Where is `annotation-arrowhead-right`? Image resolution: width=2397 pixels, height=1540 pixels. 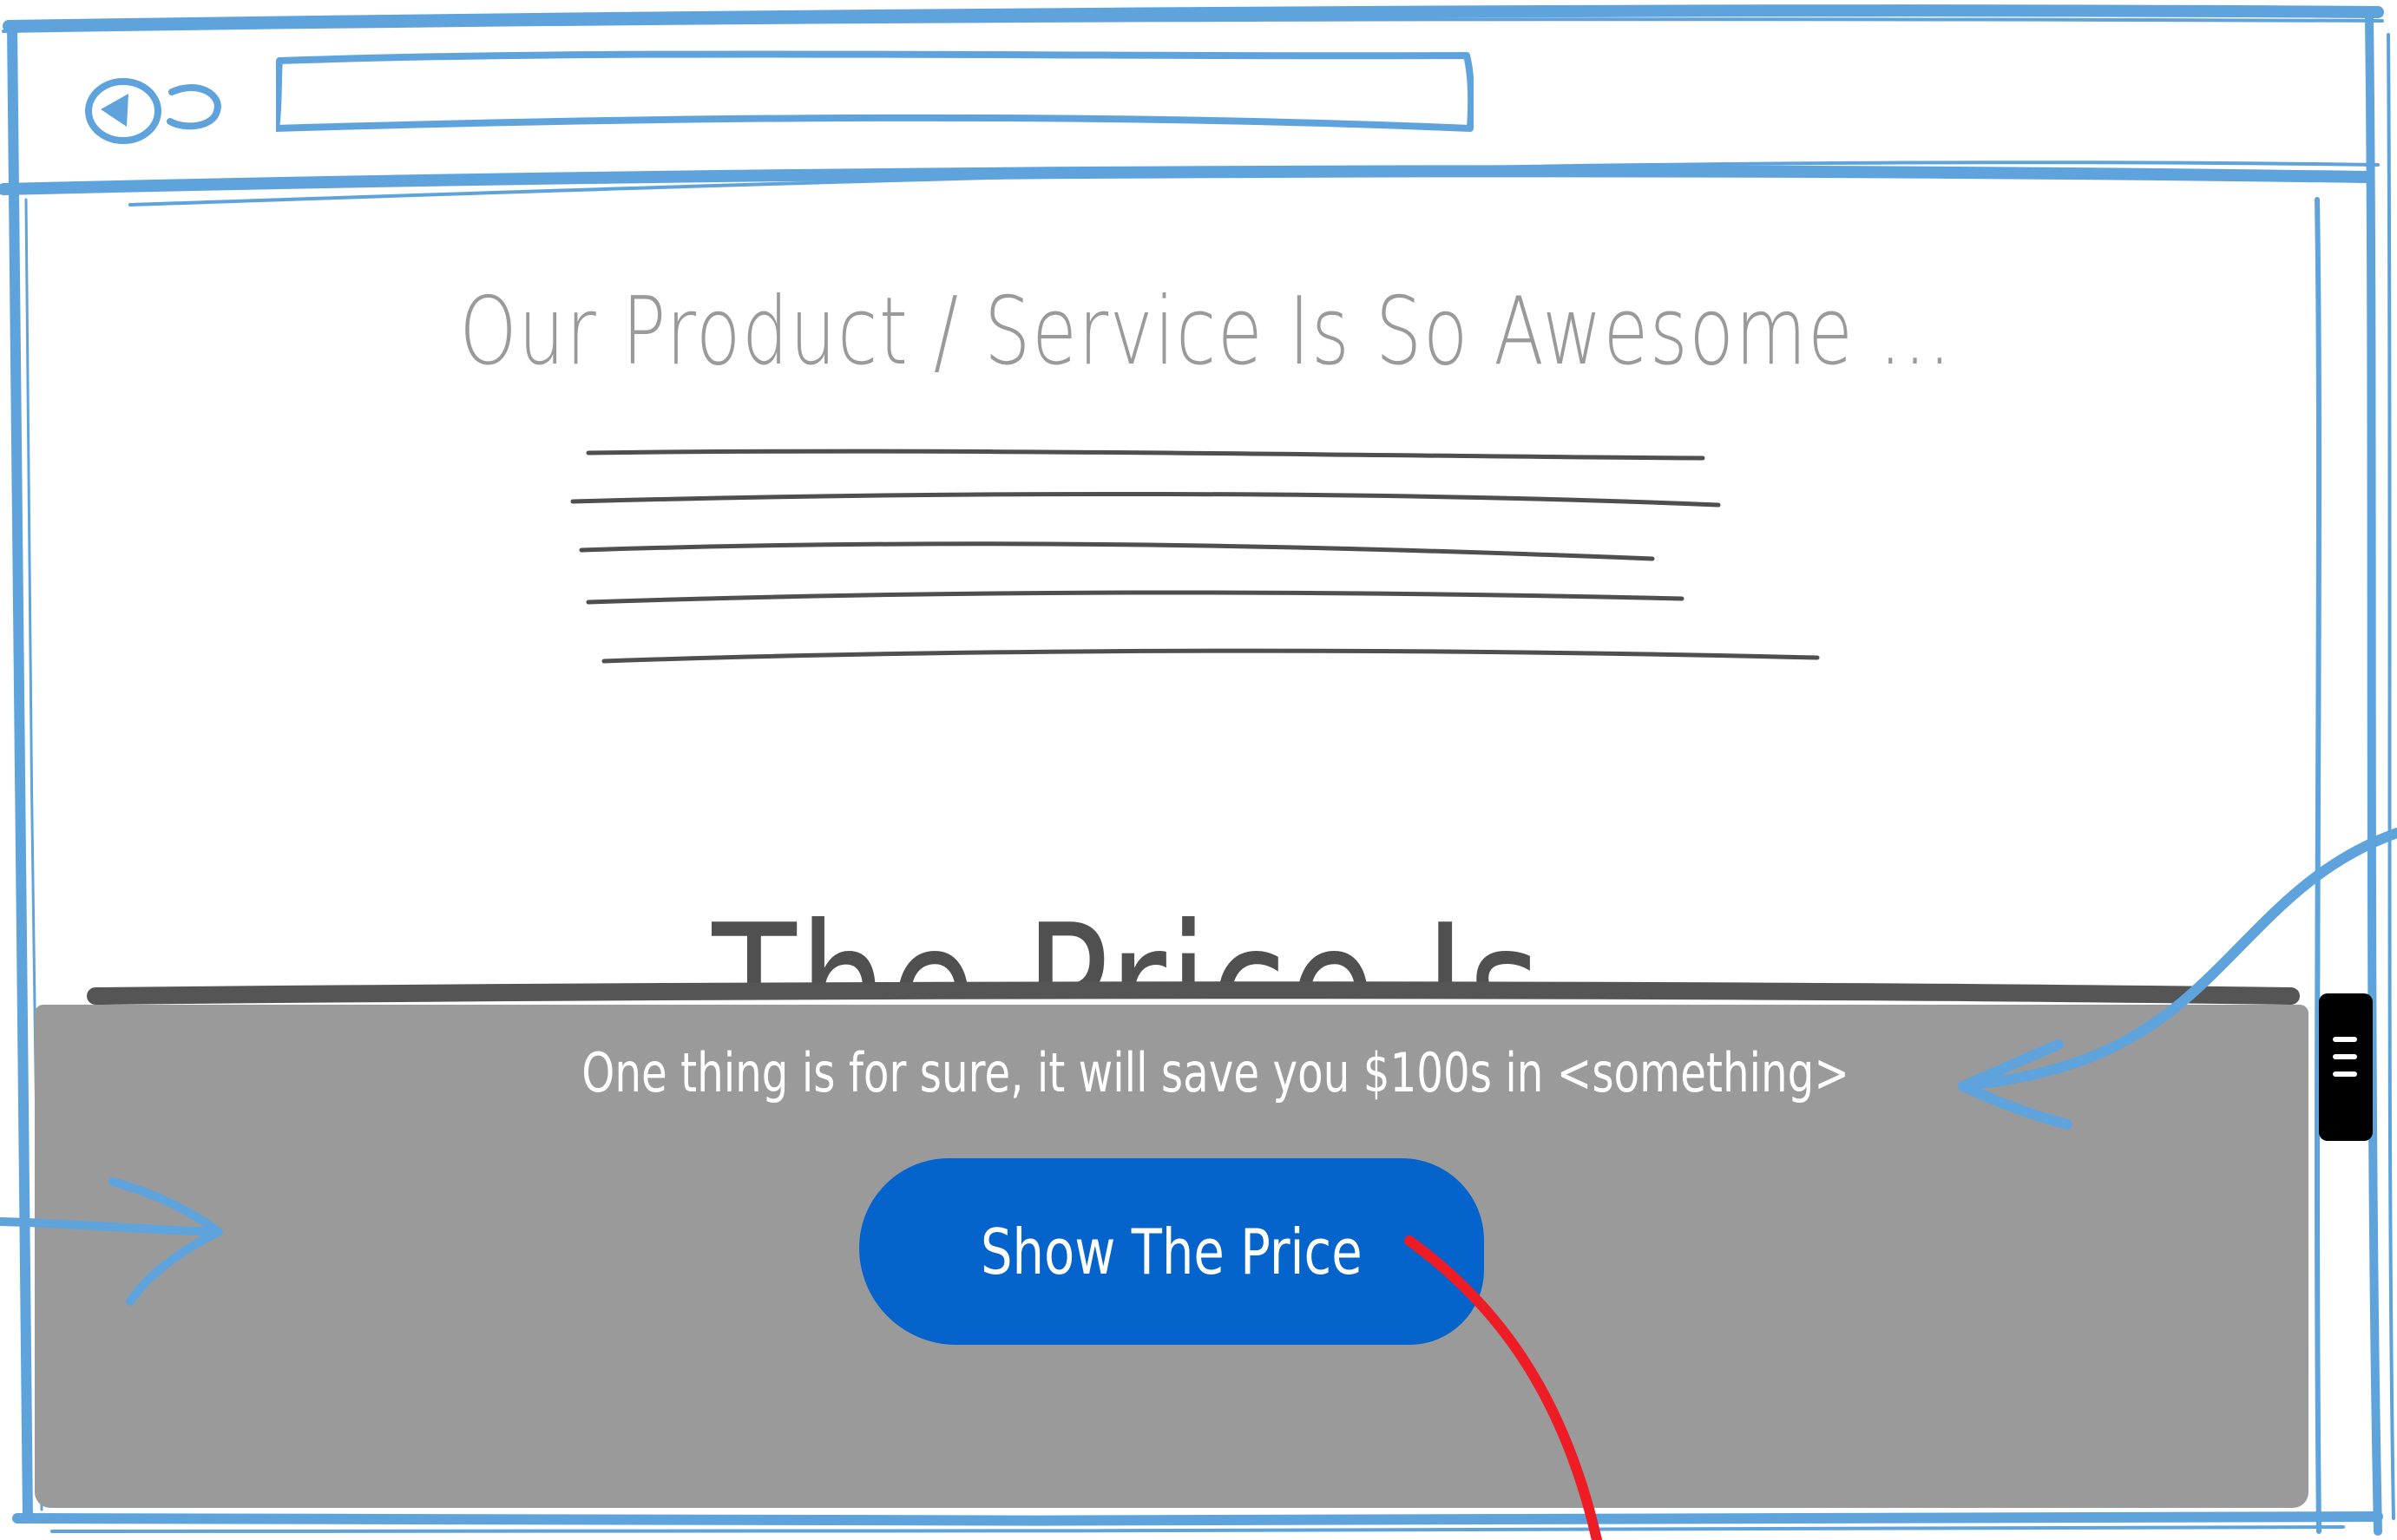 annotation-arrowhead-right is located at coordinates (2015, 1084).